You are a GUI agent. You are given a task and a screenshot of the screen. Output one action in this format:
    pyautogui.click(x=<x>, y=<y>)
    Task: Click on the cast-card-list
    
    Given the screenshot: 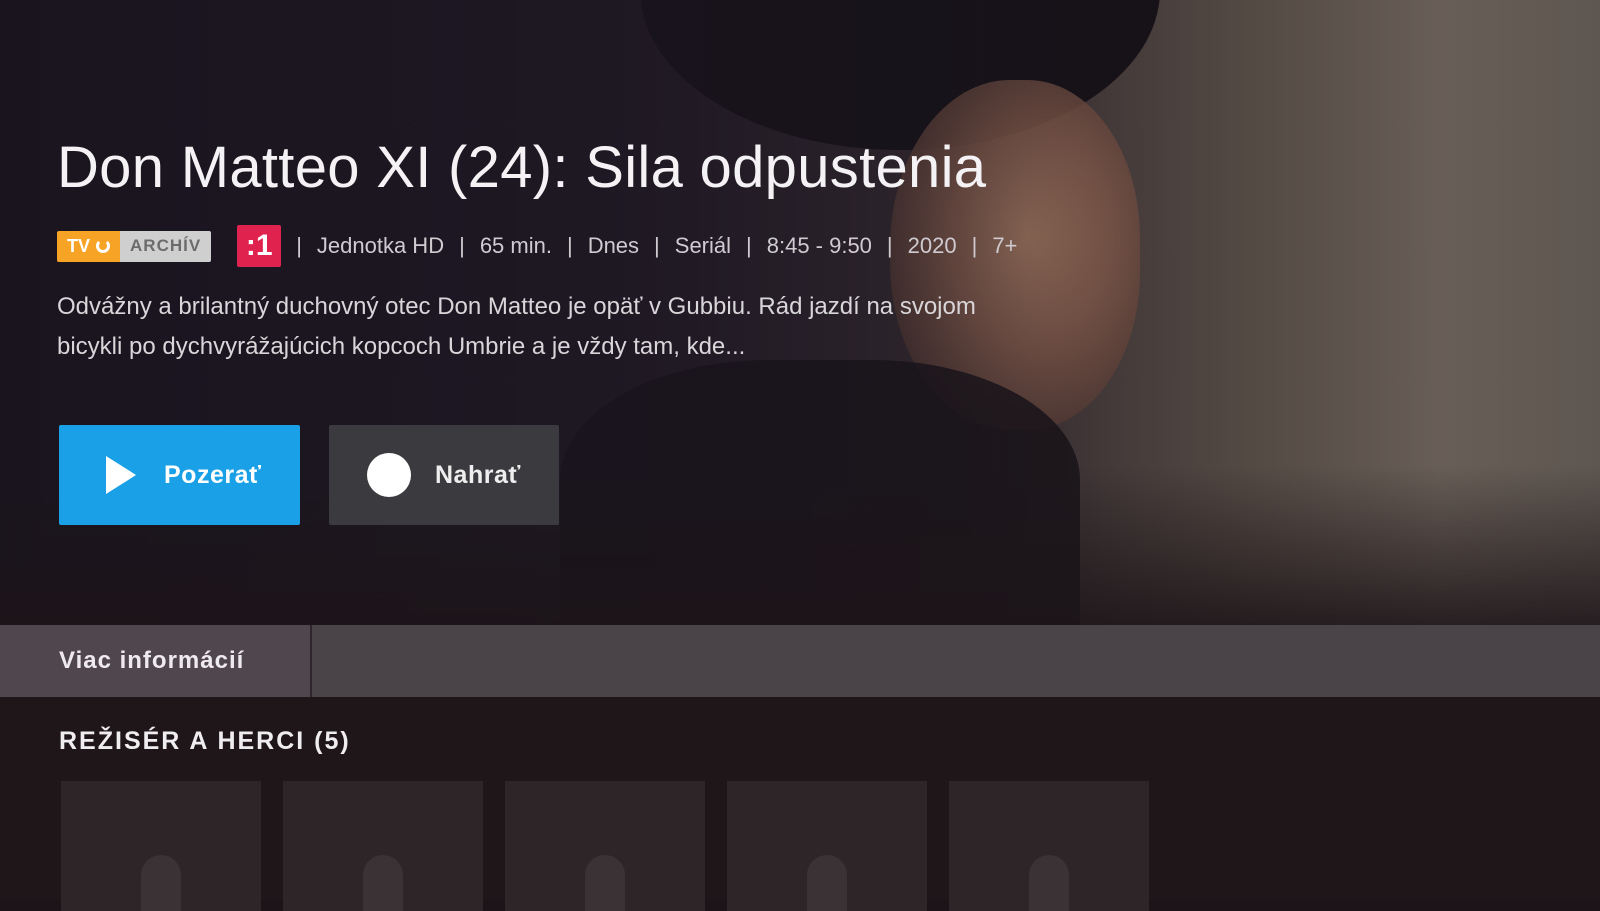 What is the action you would take?
    pyautogui.click(x=605, y=846)
    